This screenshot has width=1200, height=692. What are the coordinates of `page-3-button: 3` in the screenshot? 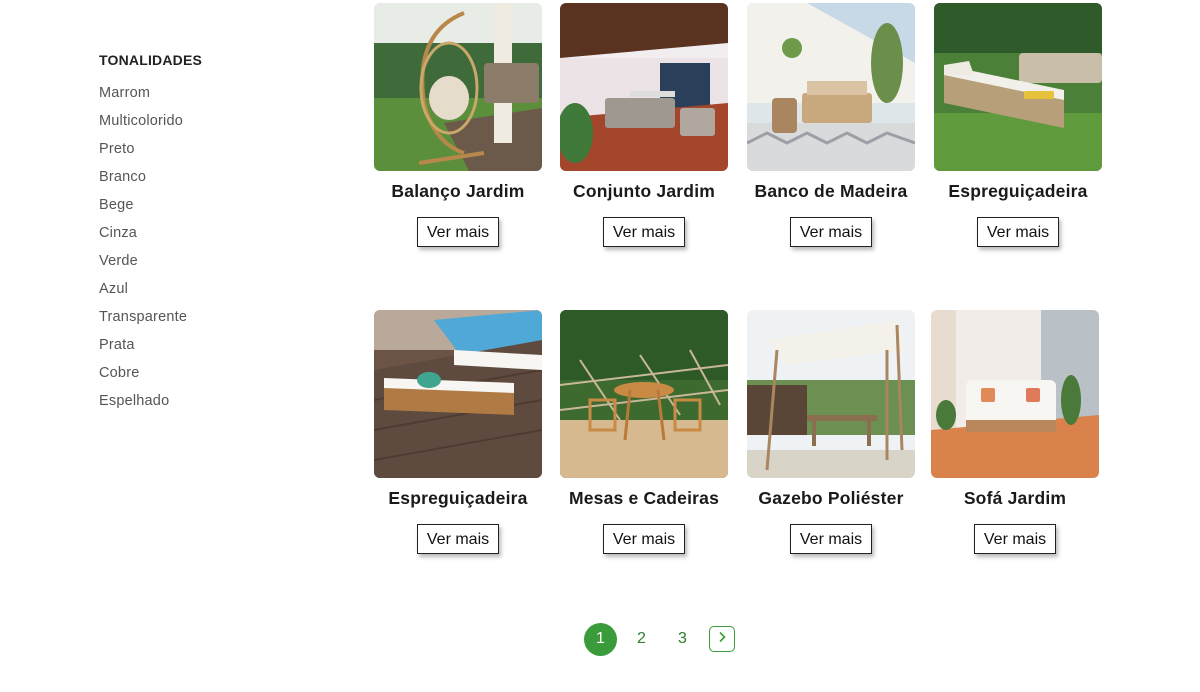 It's located at (682, 639).